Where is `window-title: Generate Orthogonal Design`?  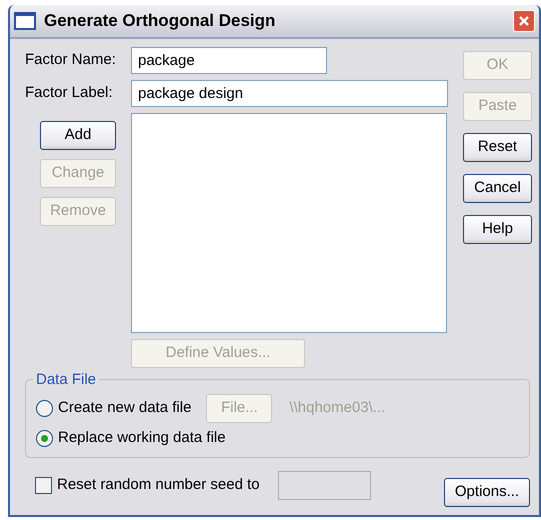 window-title: Generate Orthogonal Design is located at coordinates (160, 21).